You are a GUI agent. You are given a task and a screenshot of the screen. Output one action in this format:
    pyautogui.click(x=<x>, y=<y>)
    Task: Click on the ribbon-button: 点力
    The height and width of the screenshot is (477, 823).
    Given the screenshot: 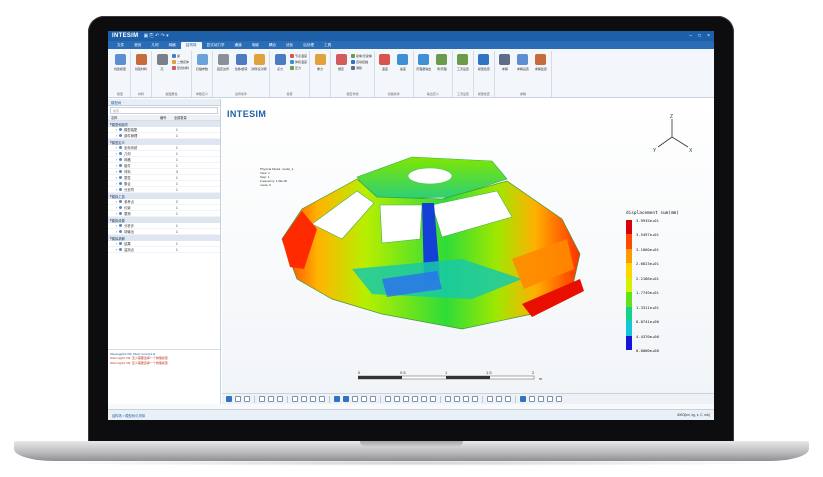 What is the action you would take?
    pyautogui.click(x=280, y=61)
    